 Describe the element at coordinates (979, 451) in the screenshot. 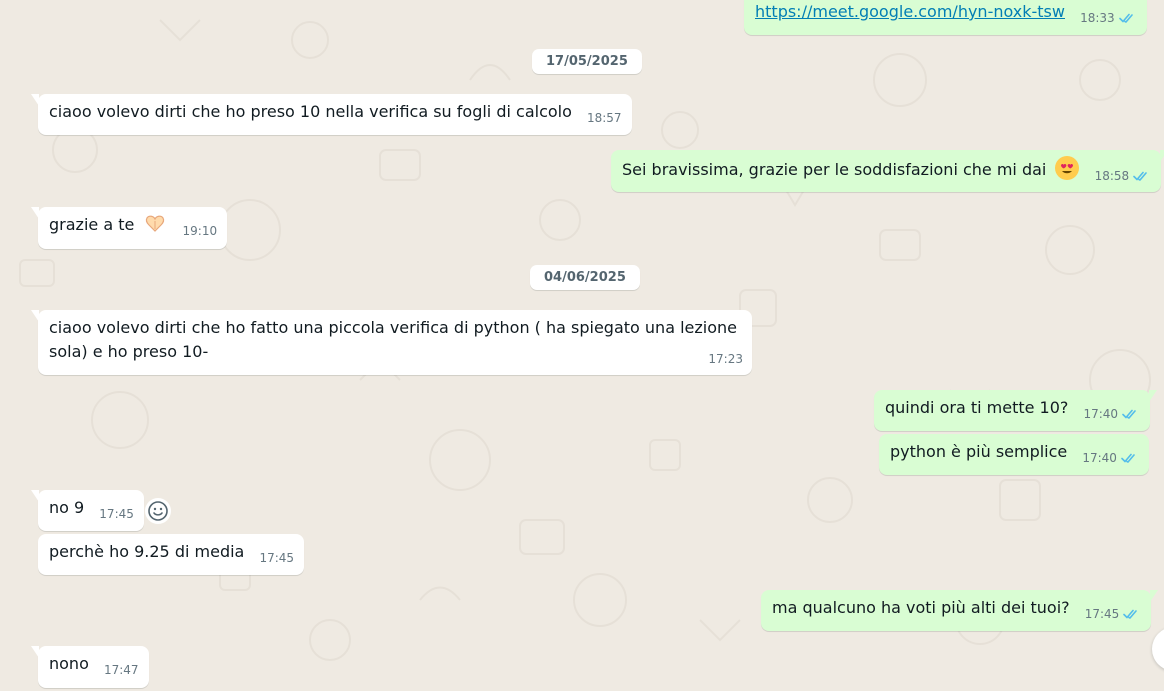

I see `message-text: python è più semplice` at that location.